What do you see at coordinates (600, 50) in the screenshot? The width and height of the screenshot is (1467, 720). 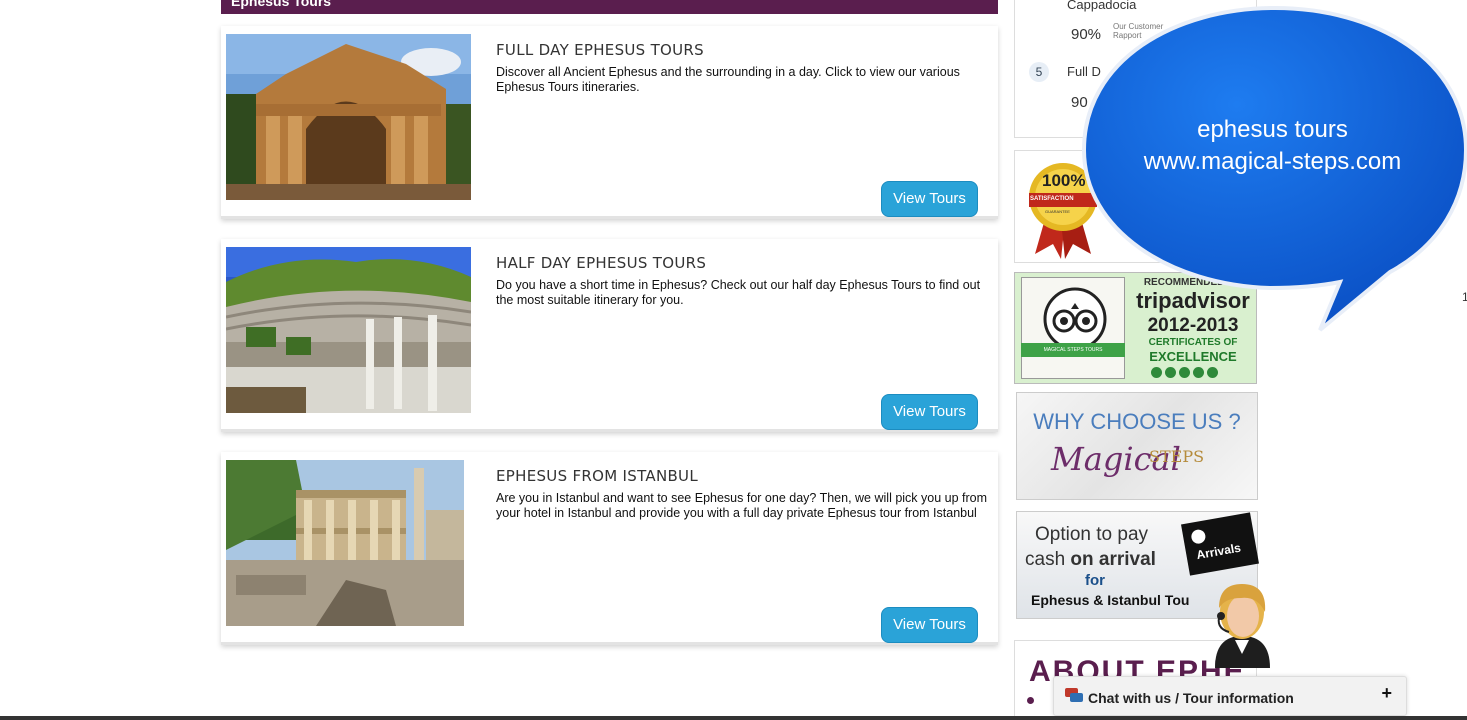 I see `tour-title: FULL DAY EPHESUS TOURS` at bounding box center [600, 50].